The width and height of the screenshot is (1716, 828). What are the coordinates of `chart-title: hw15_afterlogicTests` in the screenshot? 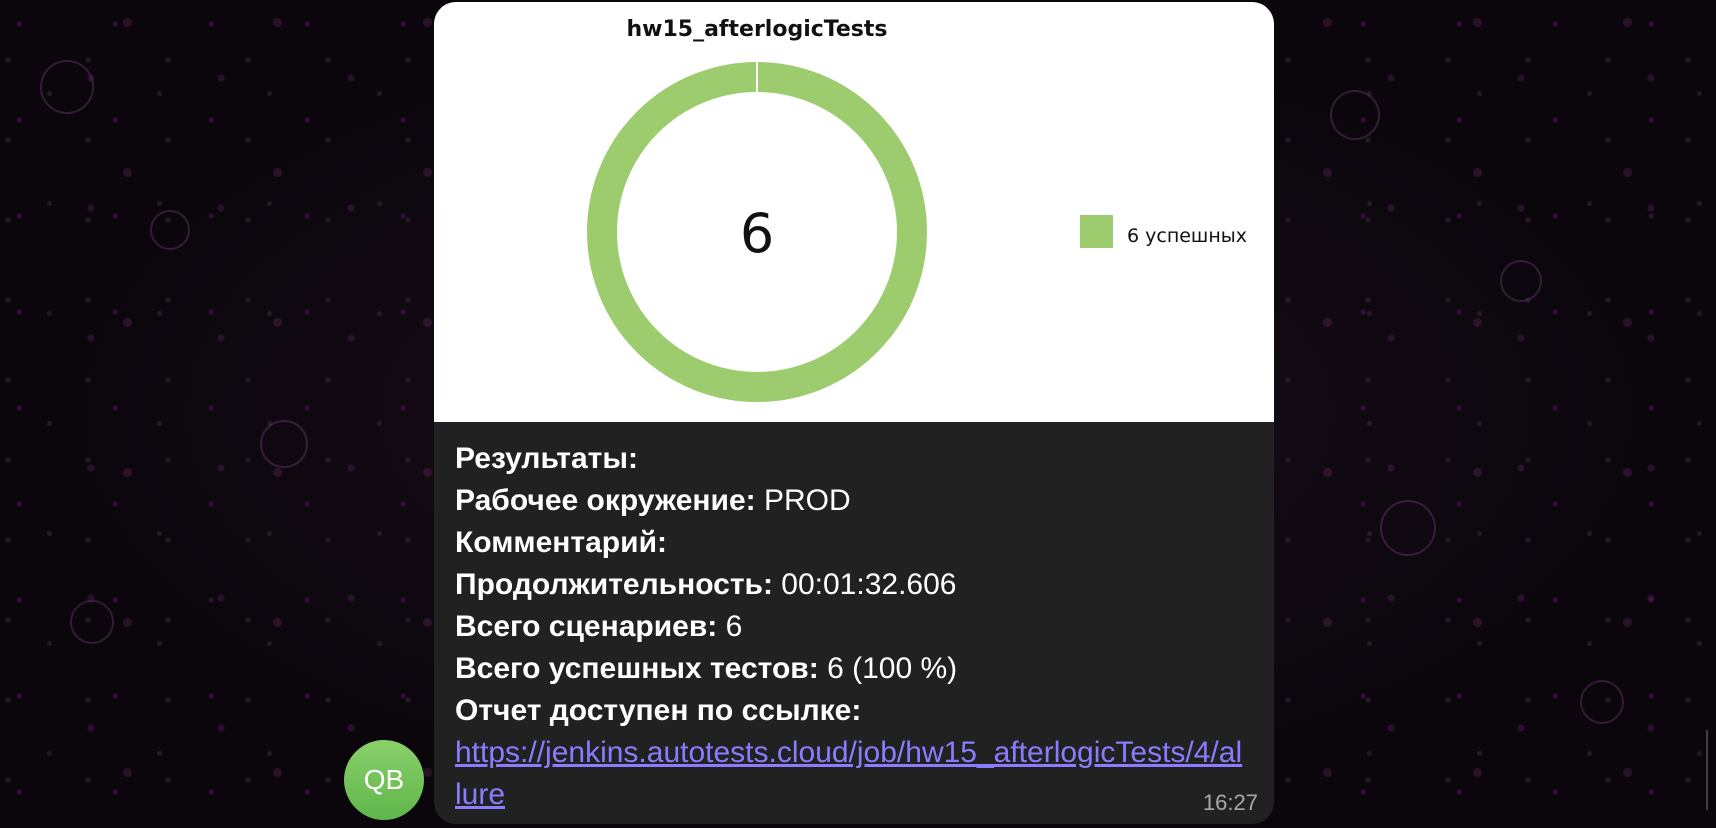 It's located at (756, 29).